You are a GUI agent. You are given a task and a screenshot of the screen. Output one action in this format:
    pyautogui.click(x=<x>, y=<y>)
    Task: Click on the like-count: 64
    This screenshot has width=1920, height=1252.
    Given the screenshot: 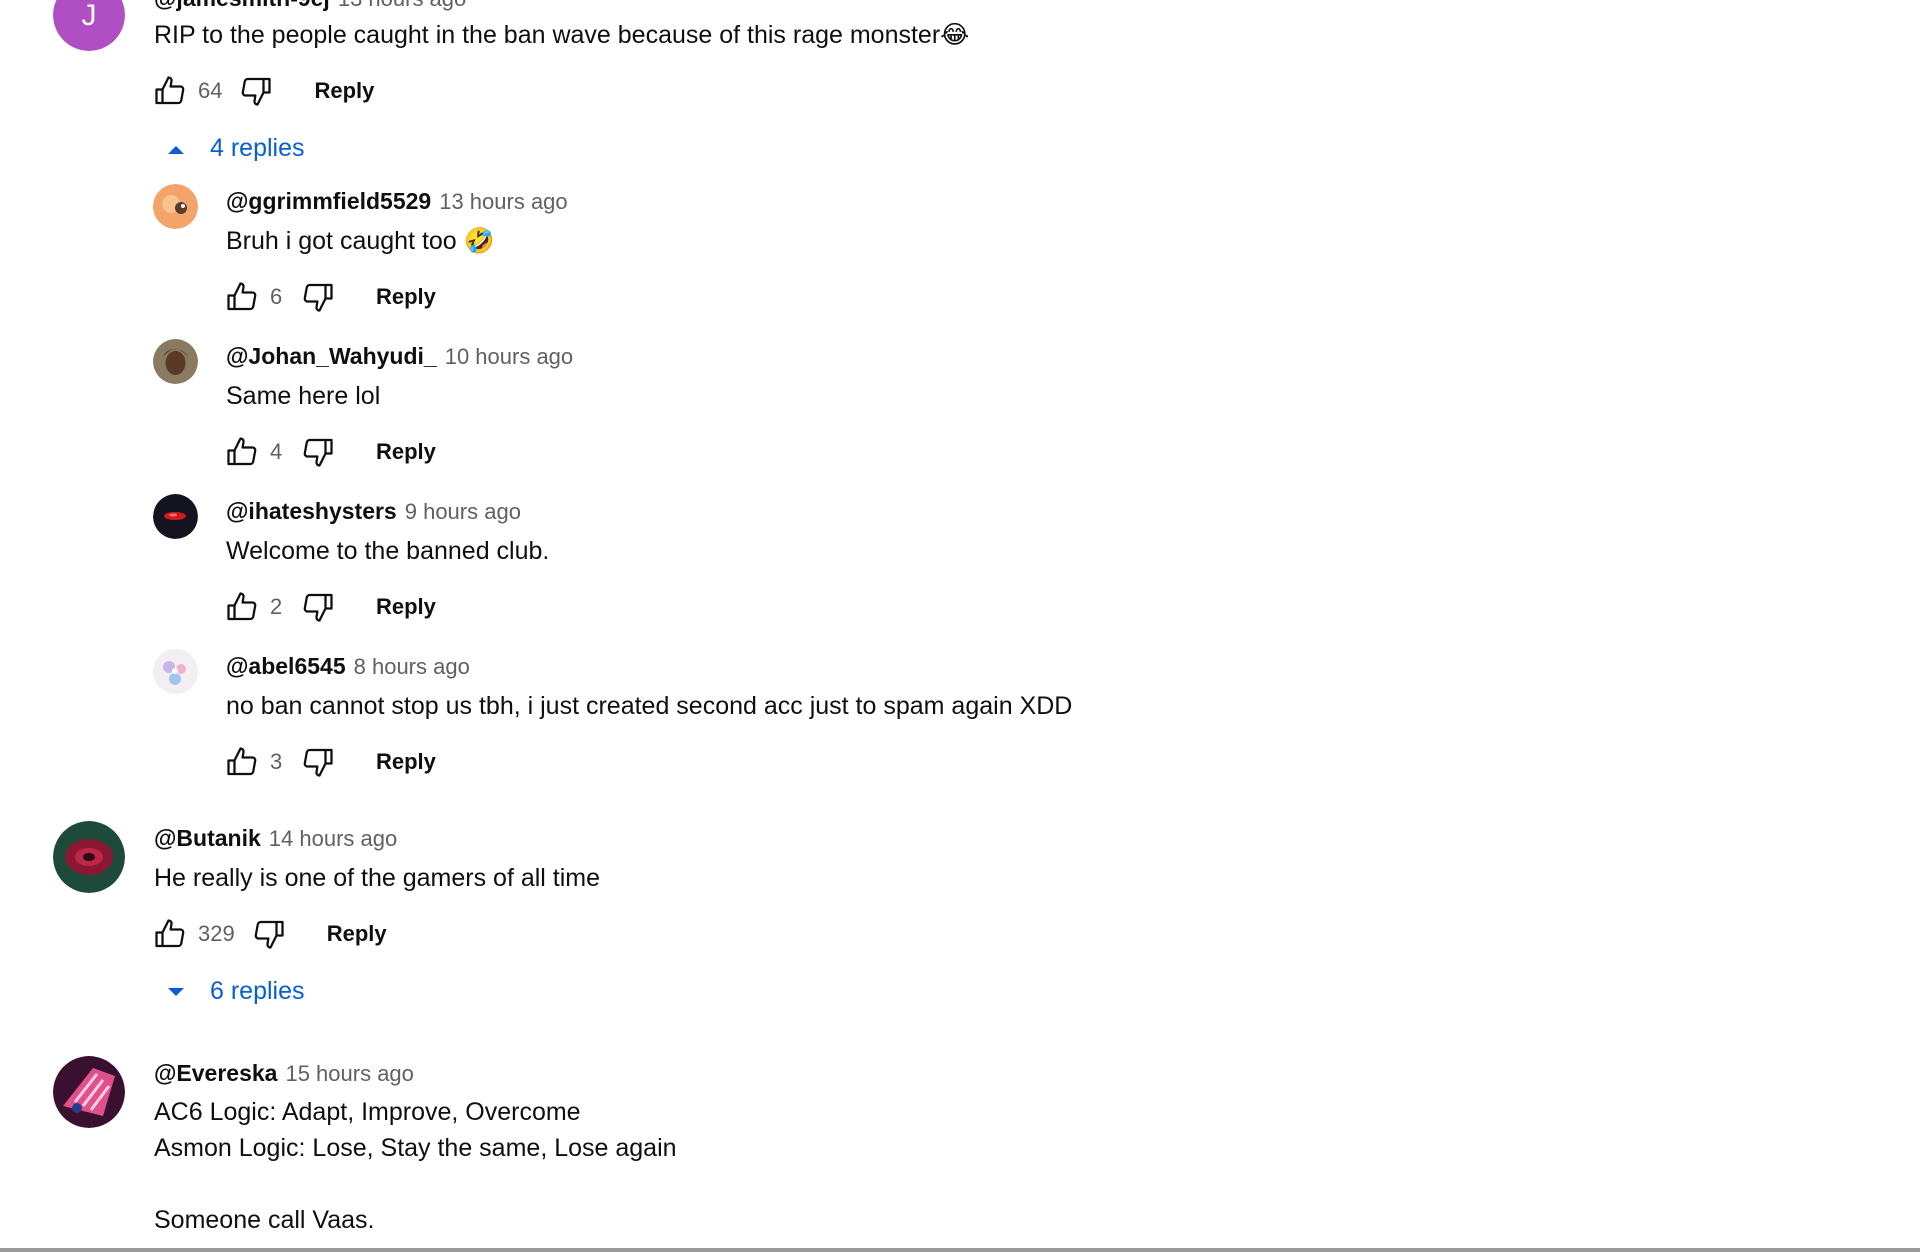 What is the action you would take?
    pyautogui.click(x=210, y=90)
    